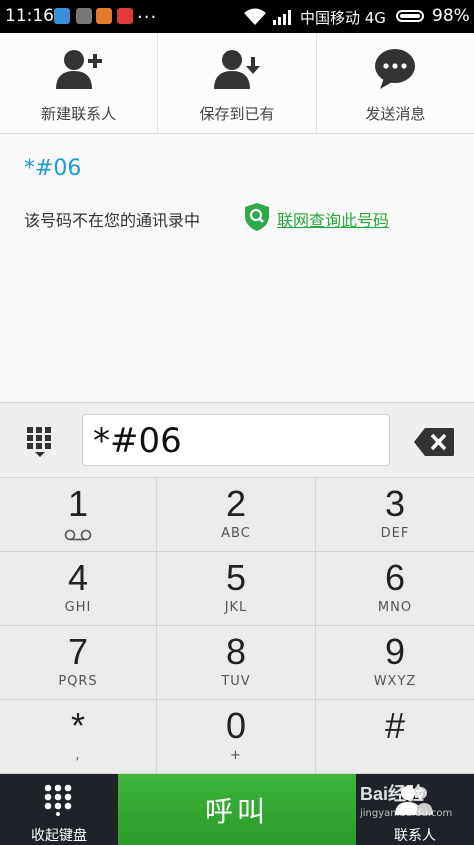  What do you see at coordinates (415, 836) in the screenshot?
I see `contacts-label: 联系人` at bounding box center [415, 836].